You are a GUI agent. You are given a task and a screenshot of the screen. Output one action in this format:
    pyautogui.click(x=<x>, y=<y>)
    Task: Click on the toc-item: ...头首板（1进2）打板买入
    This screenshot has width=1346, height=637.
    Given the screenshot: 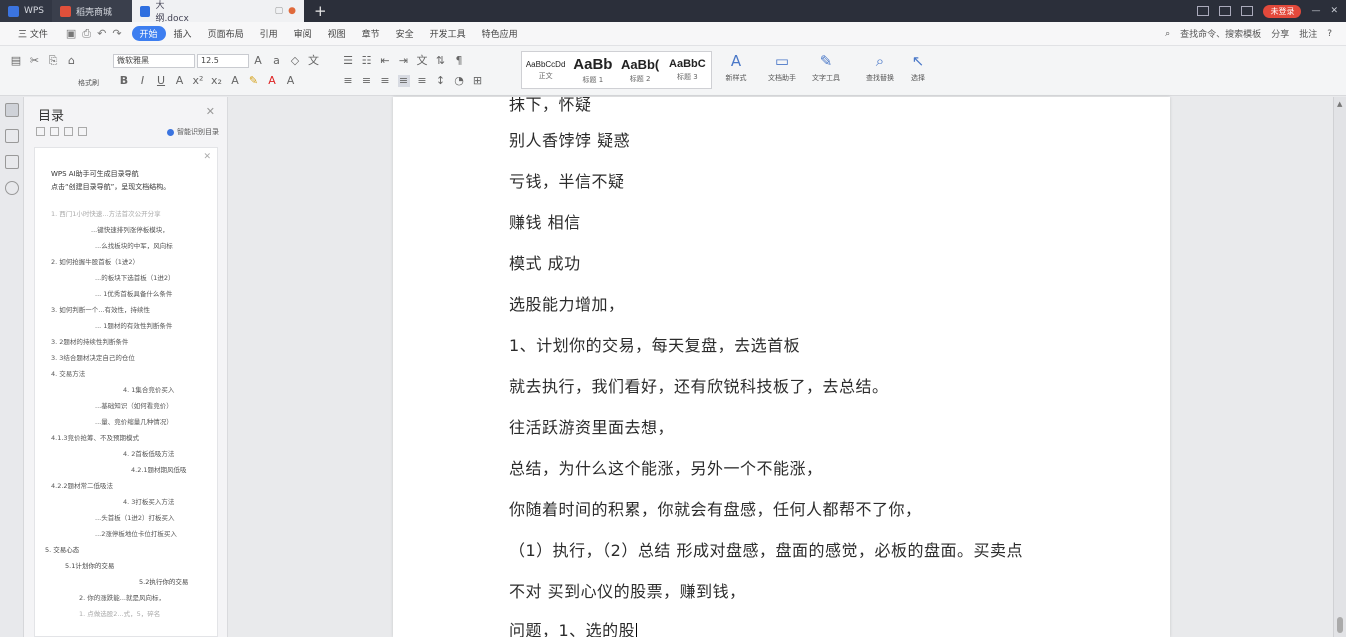 What is the action you would take?
    pyautogui.click(x=134, y=517)
    